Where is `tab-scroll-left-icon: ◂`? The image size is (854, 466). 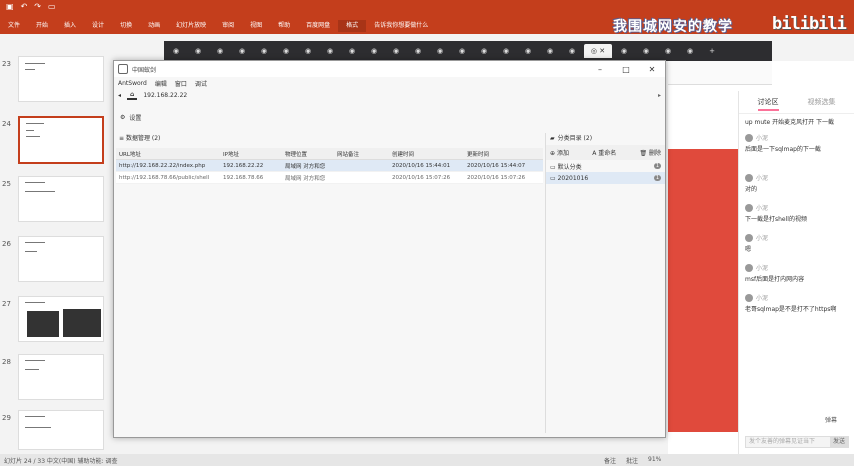
tab-scroll-left-icon: ◂ is located at coordinates (119, 95).